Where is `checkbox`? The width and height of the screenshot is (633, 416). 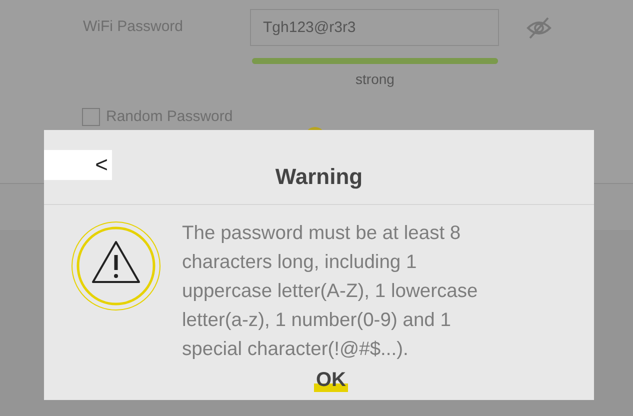
checkbox is located at coordinates (91, 117).